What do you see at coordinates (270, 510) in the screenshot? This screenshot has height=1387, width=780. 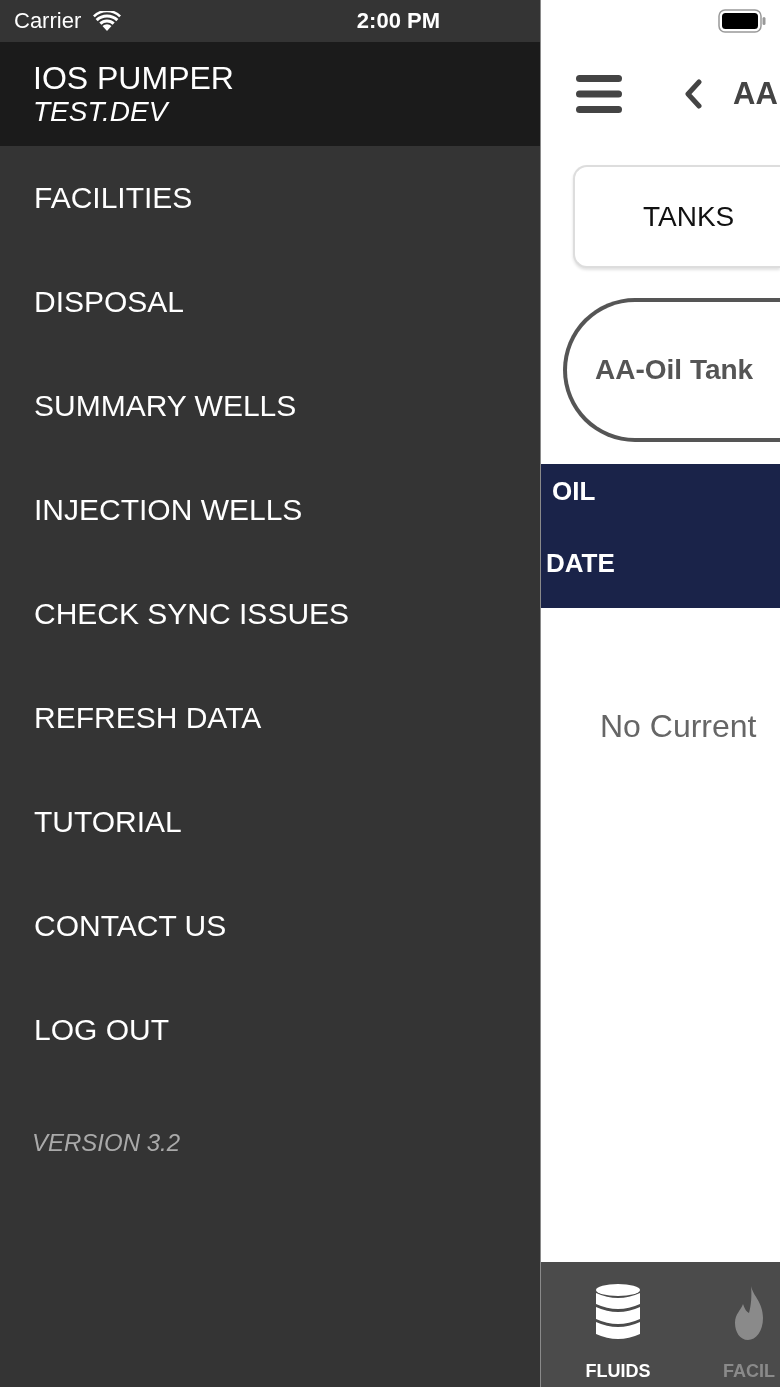 I see `menu-item: INJECTION WELLS` at bounding box center [270, 510].